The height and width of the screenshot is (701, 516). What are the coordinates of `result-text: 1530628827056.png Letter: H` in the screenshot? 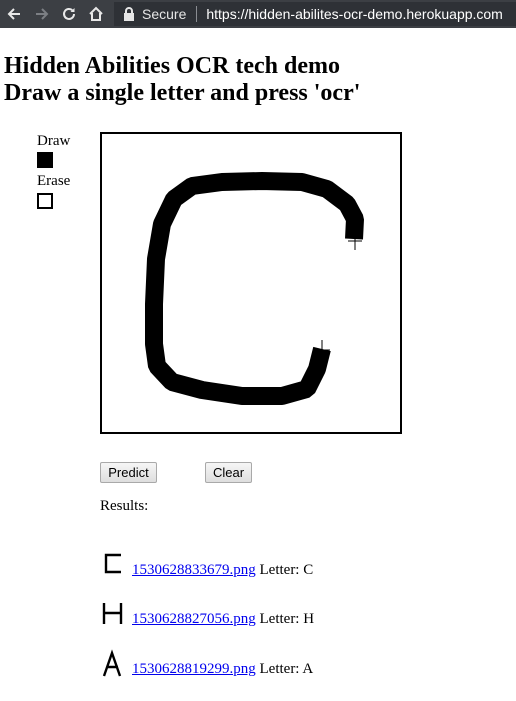 It's located at (223, 619).